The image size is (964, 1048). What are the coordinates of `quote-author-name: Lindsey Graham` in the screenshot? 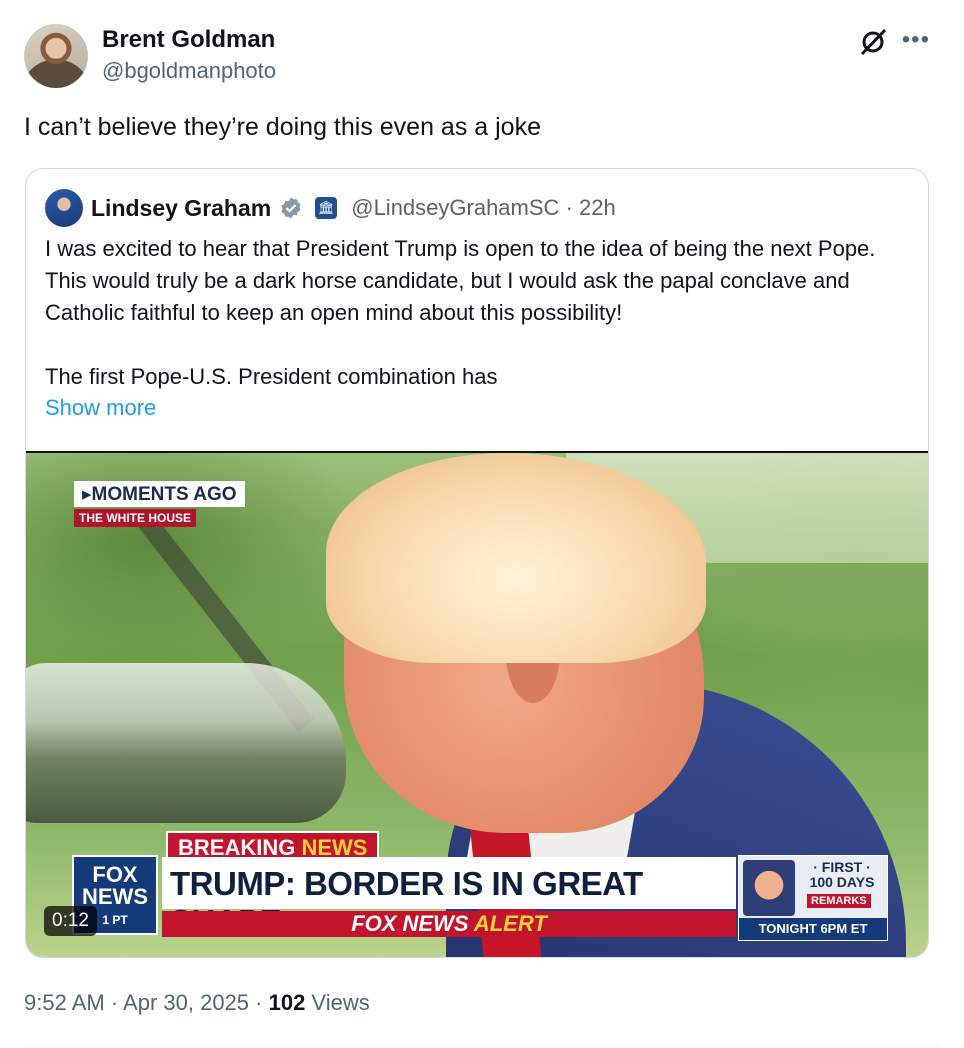 It's located at (181, 208).